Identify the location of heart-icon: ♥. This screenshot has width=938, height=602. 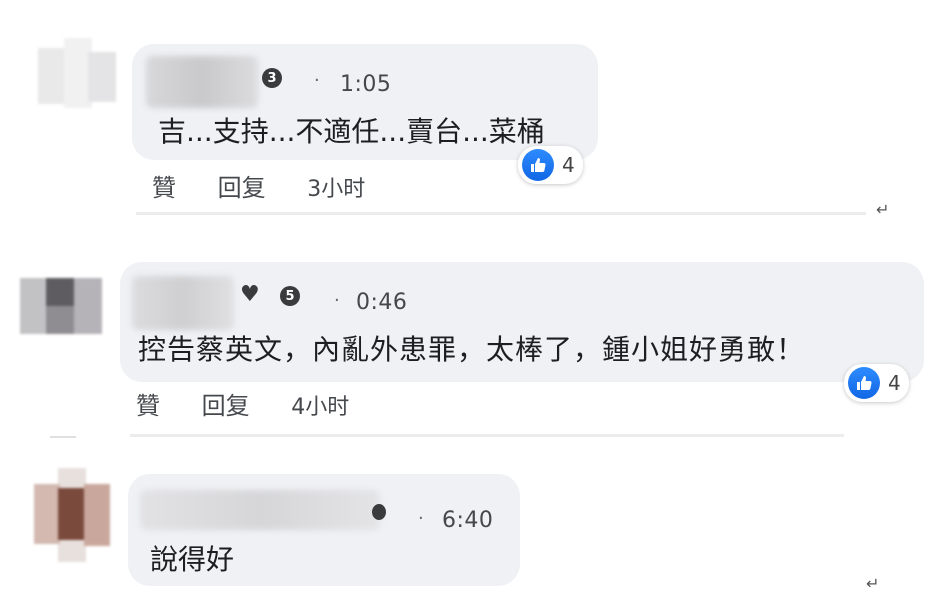
(250, 294).